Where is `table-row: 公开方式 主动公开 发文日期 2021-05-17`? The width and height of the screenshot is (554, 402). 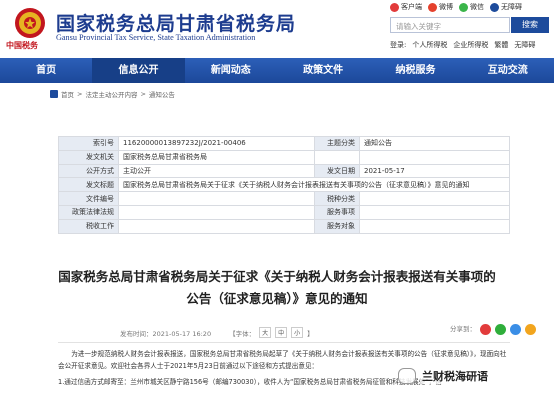
table-row: 公开方式 主动公开 发文日期 2021-05-17 is located at coordinates (284, 171).